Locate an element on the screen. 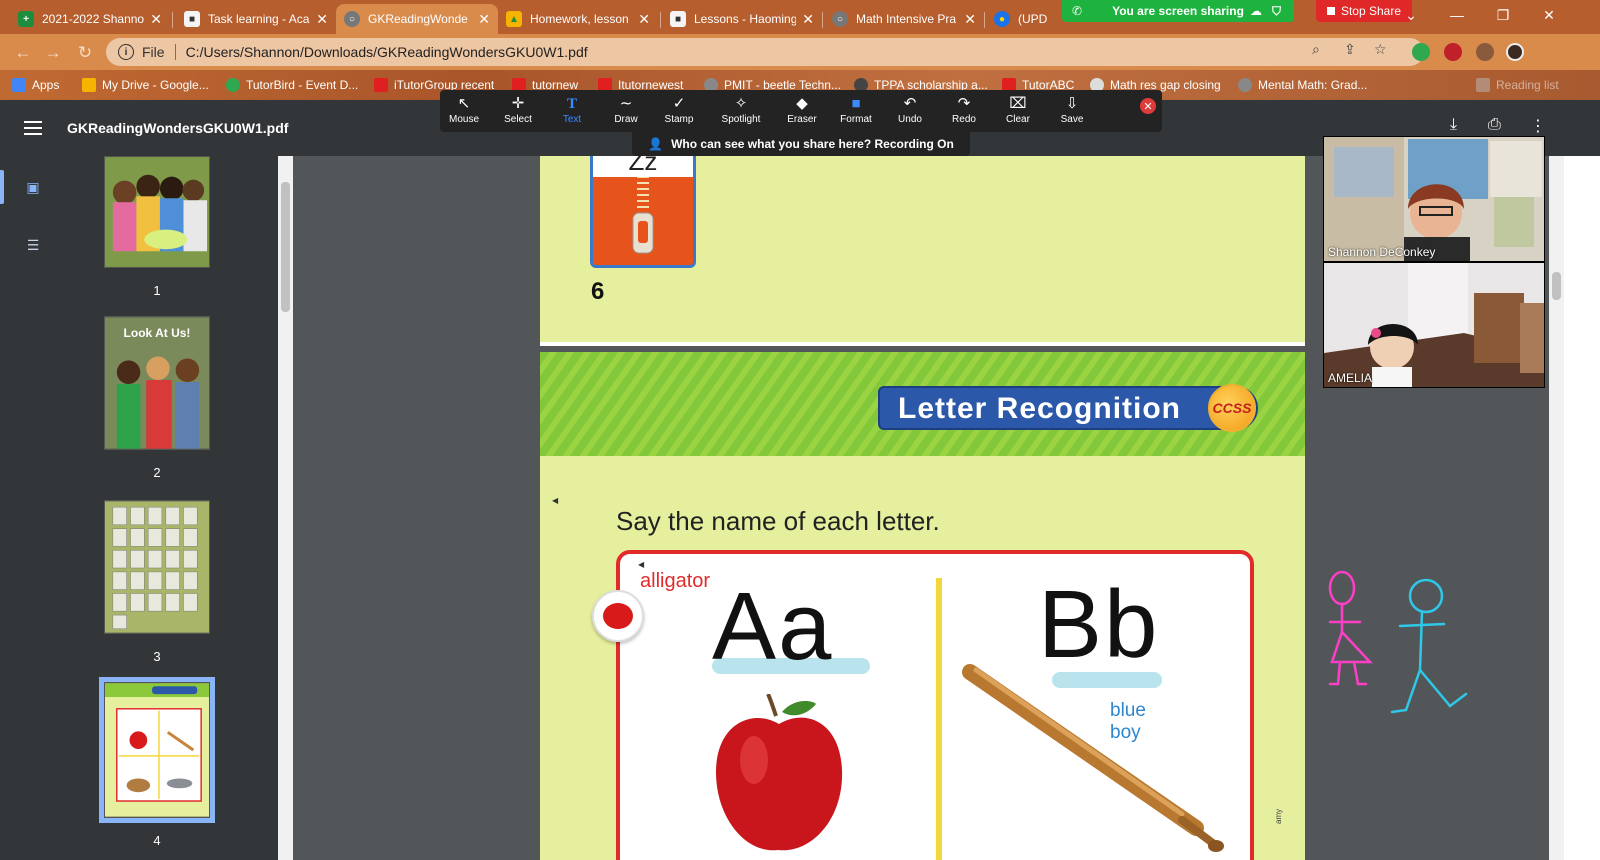  browser-tab-active: ○ GKReadingWonde ✕ is located at coordinates (417, 19).